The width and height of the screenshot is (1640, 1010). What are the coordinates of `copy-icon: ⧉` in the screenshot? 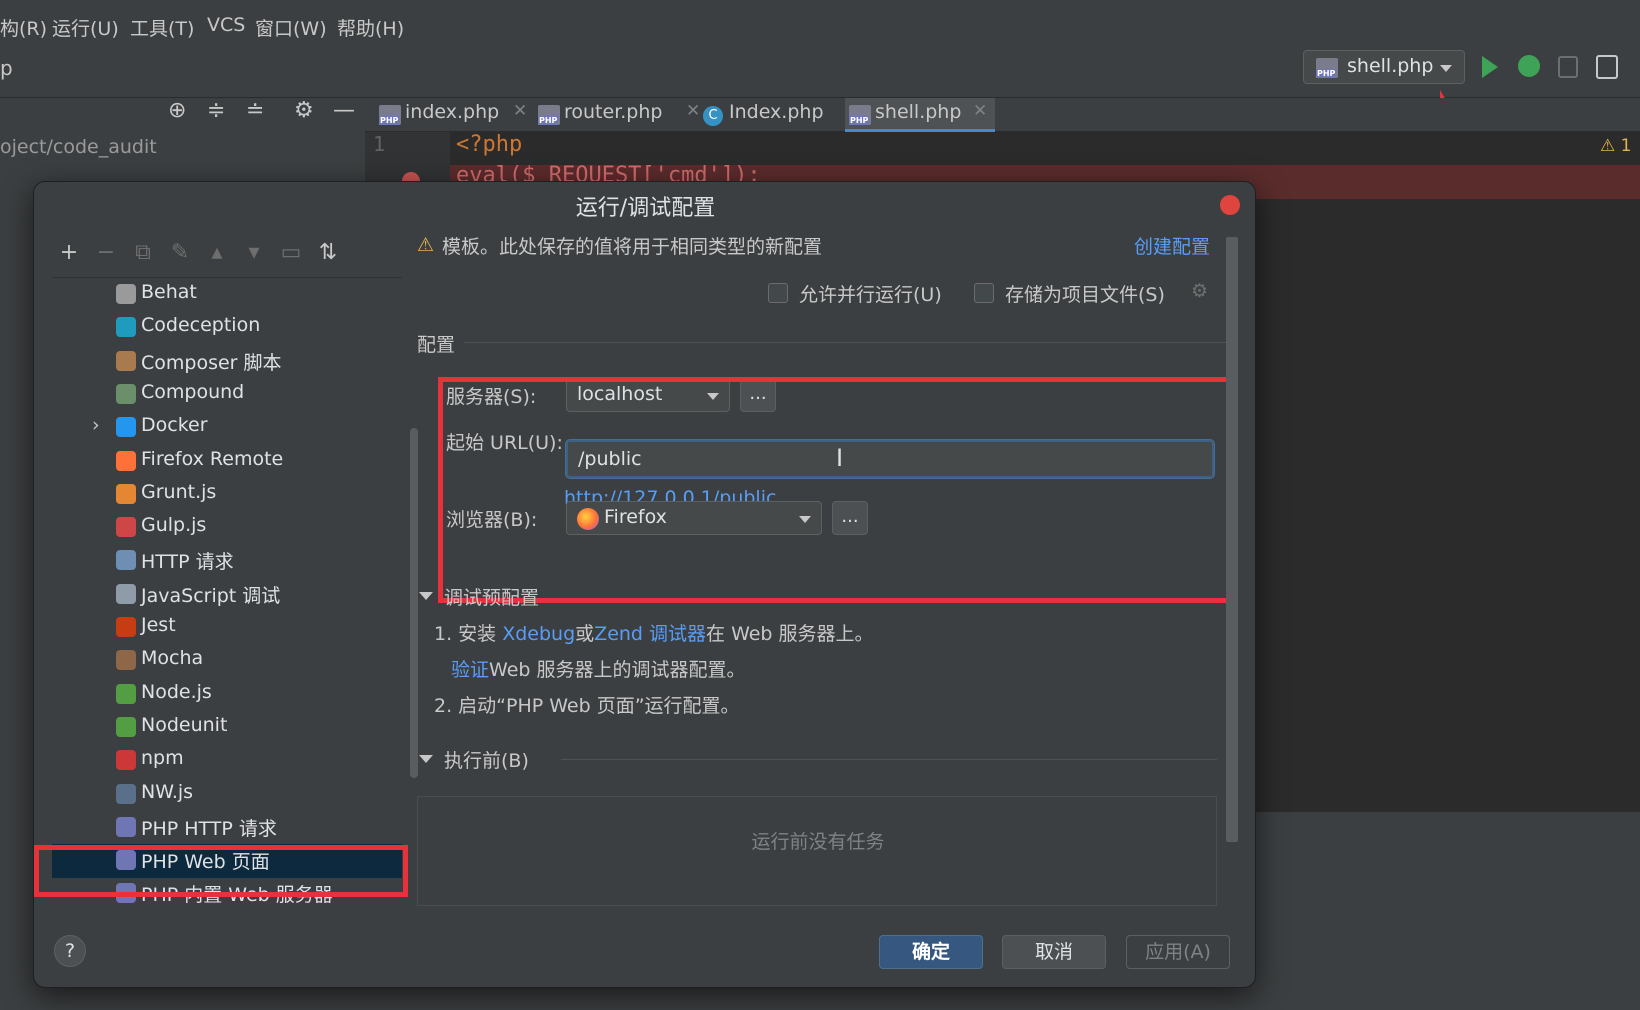 It's located at (143, 252).